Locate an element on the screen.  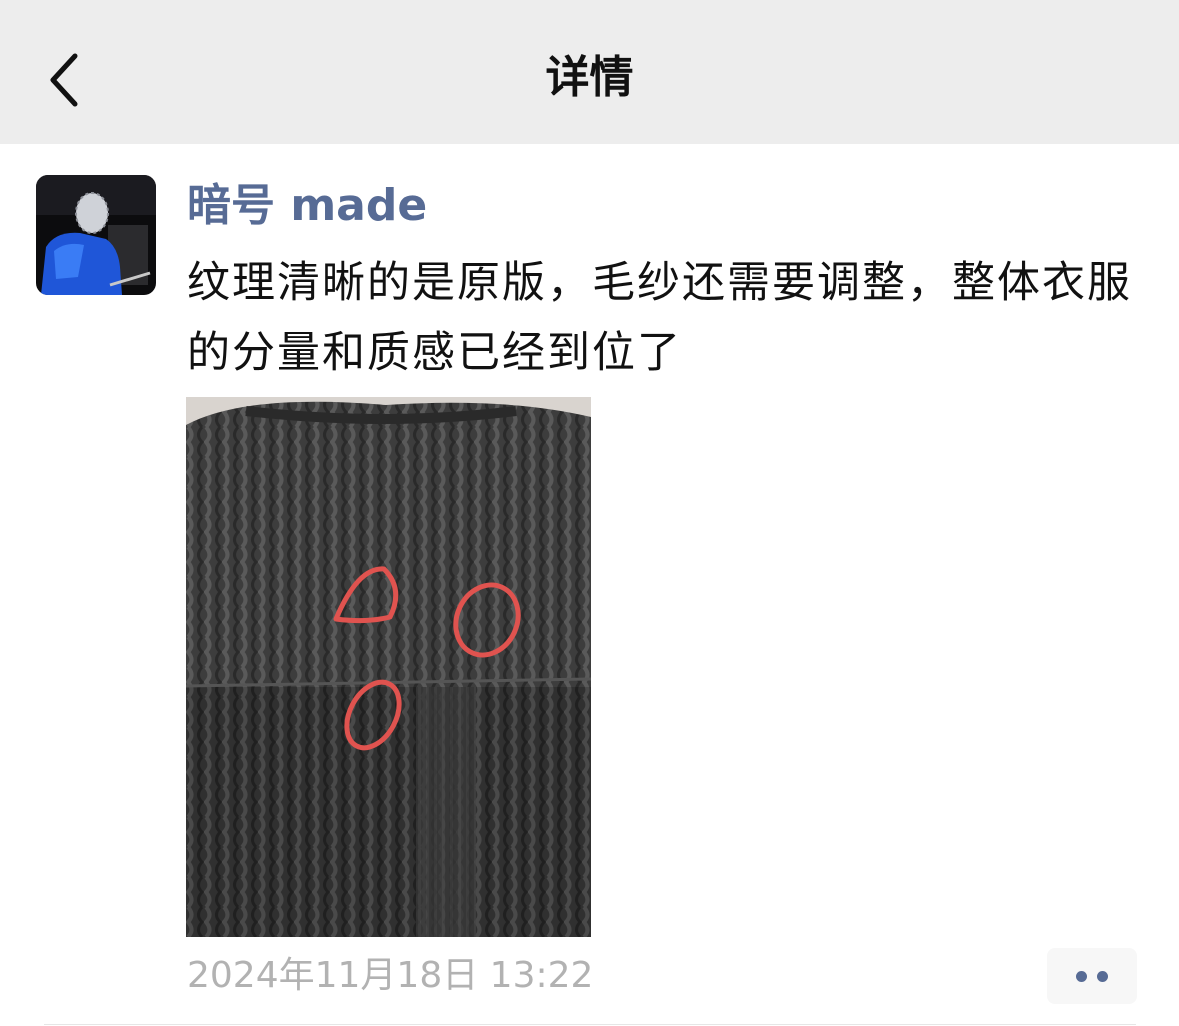
navigation-bar: 详情 is located at coordinates (589, 72).